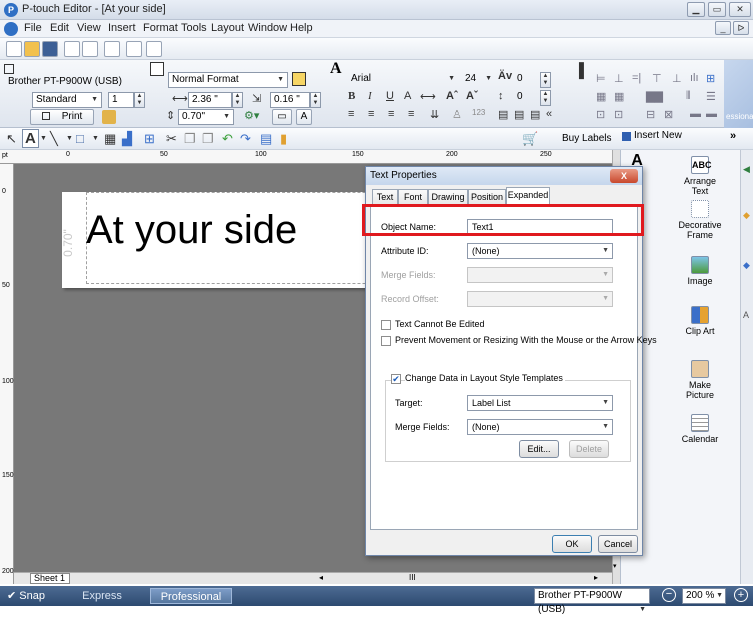 This screenshot has width=753, height=617. I want to click on align-objects-right-icon: =|, so click(636, 78).